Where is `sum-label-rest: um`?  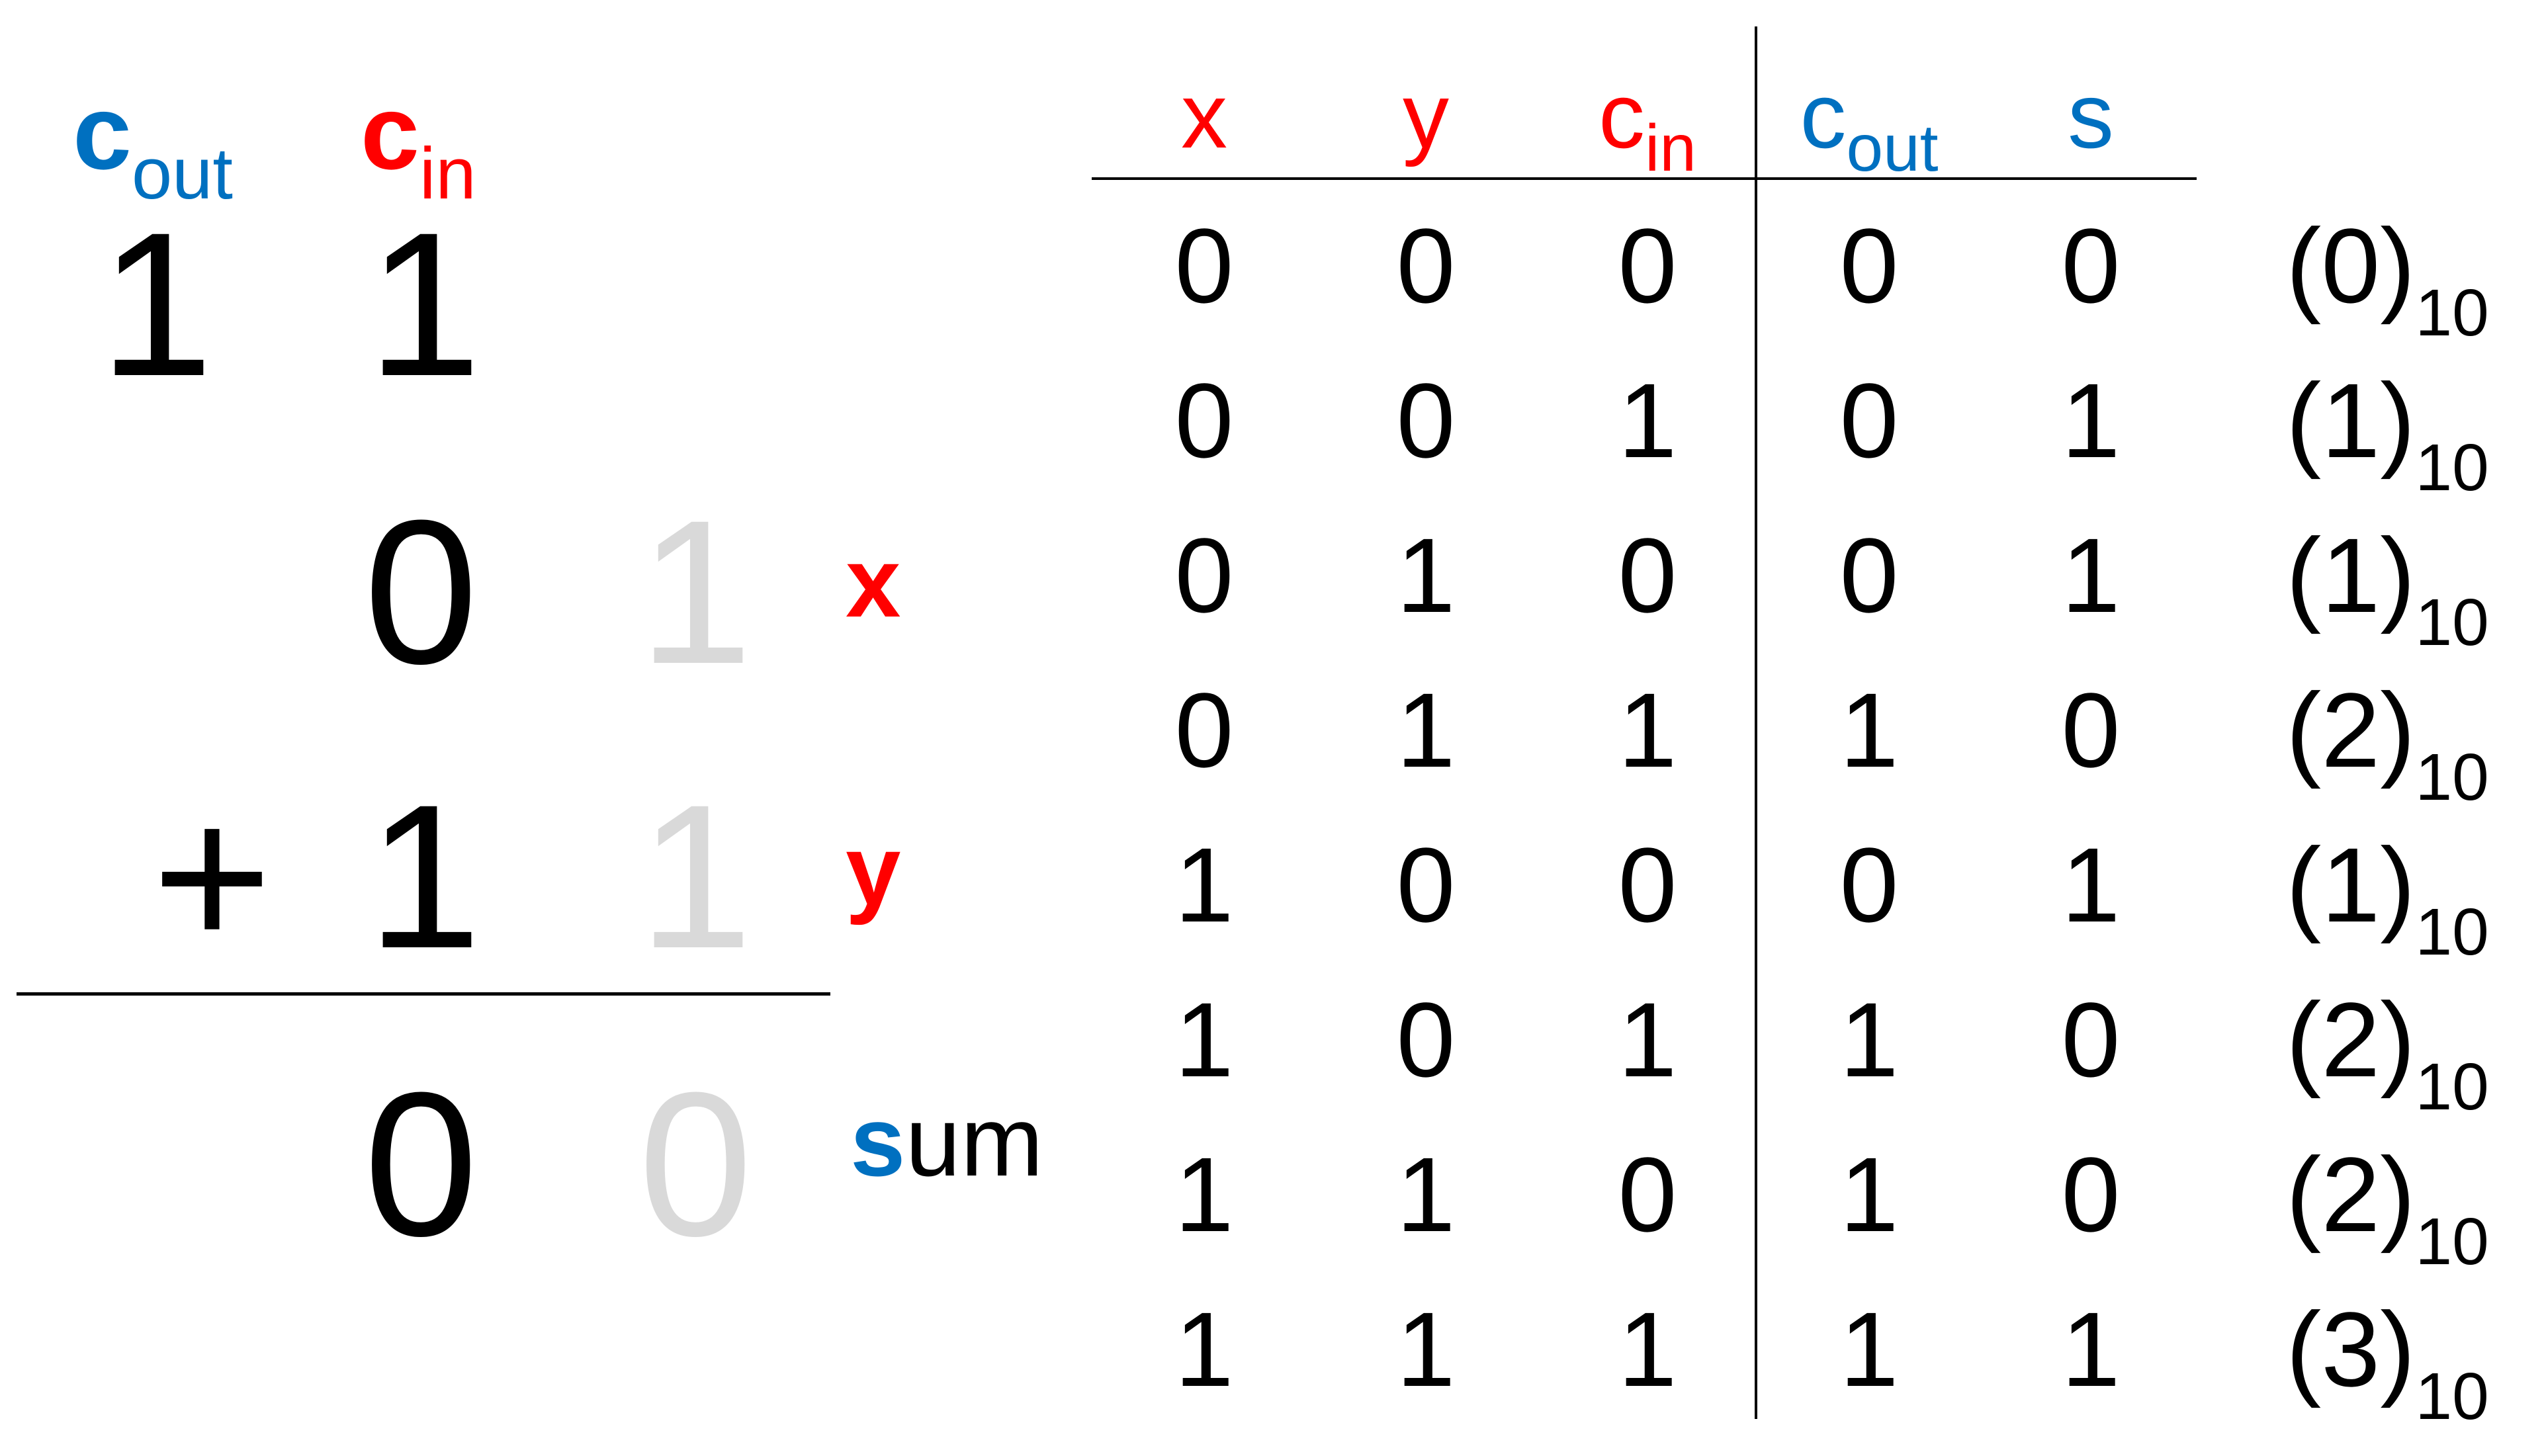
sum-label-rest: um is located at coordinates (974, 1141).